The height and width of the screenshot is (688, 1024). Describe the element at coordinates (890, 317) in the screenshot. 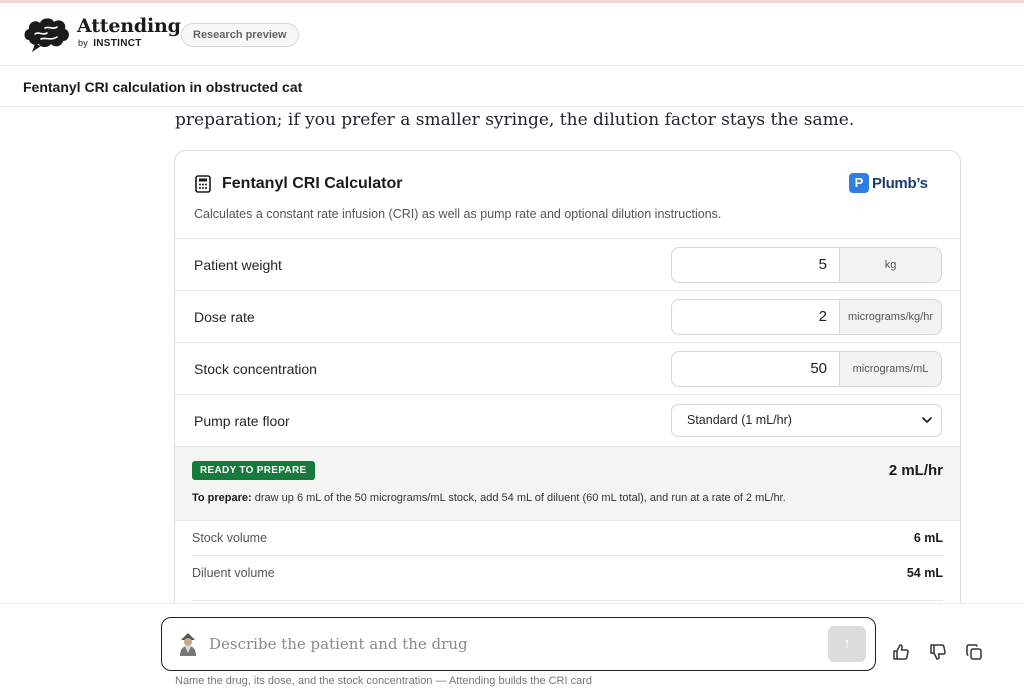

I see `dose-rate-unit: micrograms/kg/hr` at that location.